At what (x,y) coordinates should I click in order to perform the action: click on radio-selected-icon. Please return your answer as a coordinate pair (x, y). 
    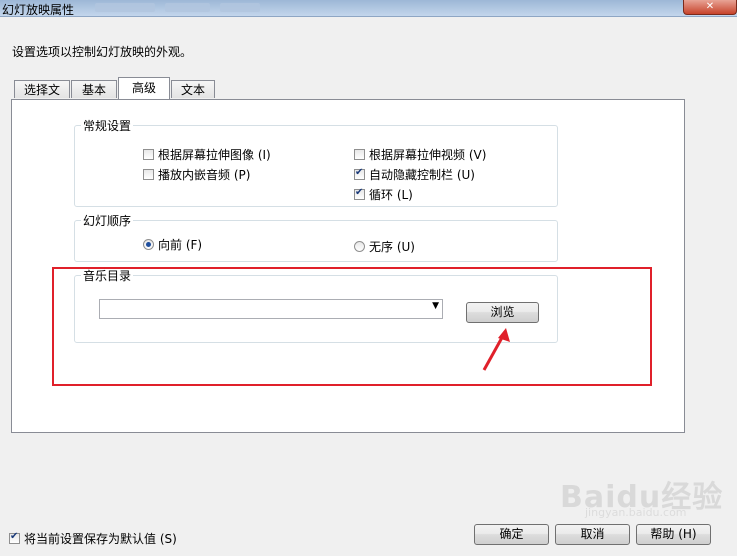
    Looking at the image, I should click on (148, 244).